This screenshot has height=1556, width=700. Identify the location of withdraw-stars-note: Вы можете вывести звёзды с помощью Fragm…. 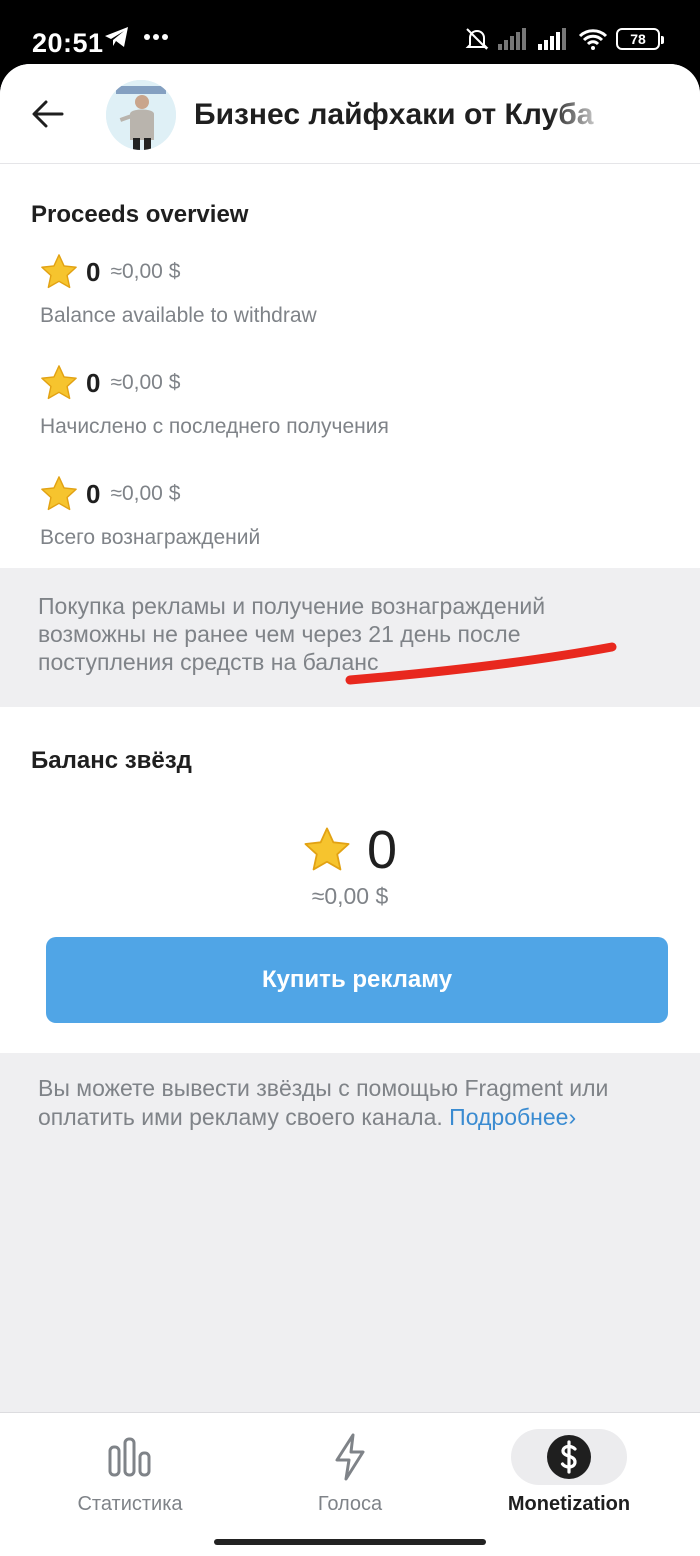
(348, 1103).